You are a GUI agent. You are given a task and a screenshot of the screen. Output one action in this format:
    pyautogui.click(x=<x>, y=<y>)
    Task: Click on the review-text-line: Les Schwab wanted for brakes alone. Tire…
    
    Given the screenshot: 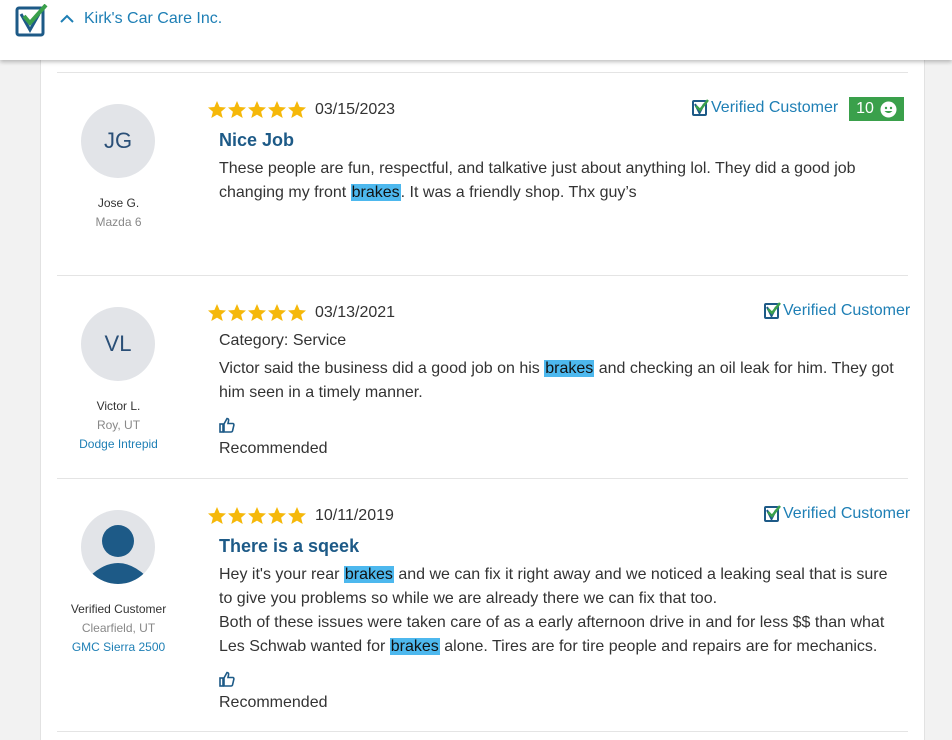 What is the action you would take?
    pyautogui.click(x=559, y=647)
    